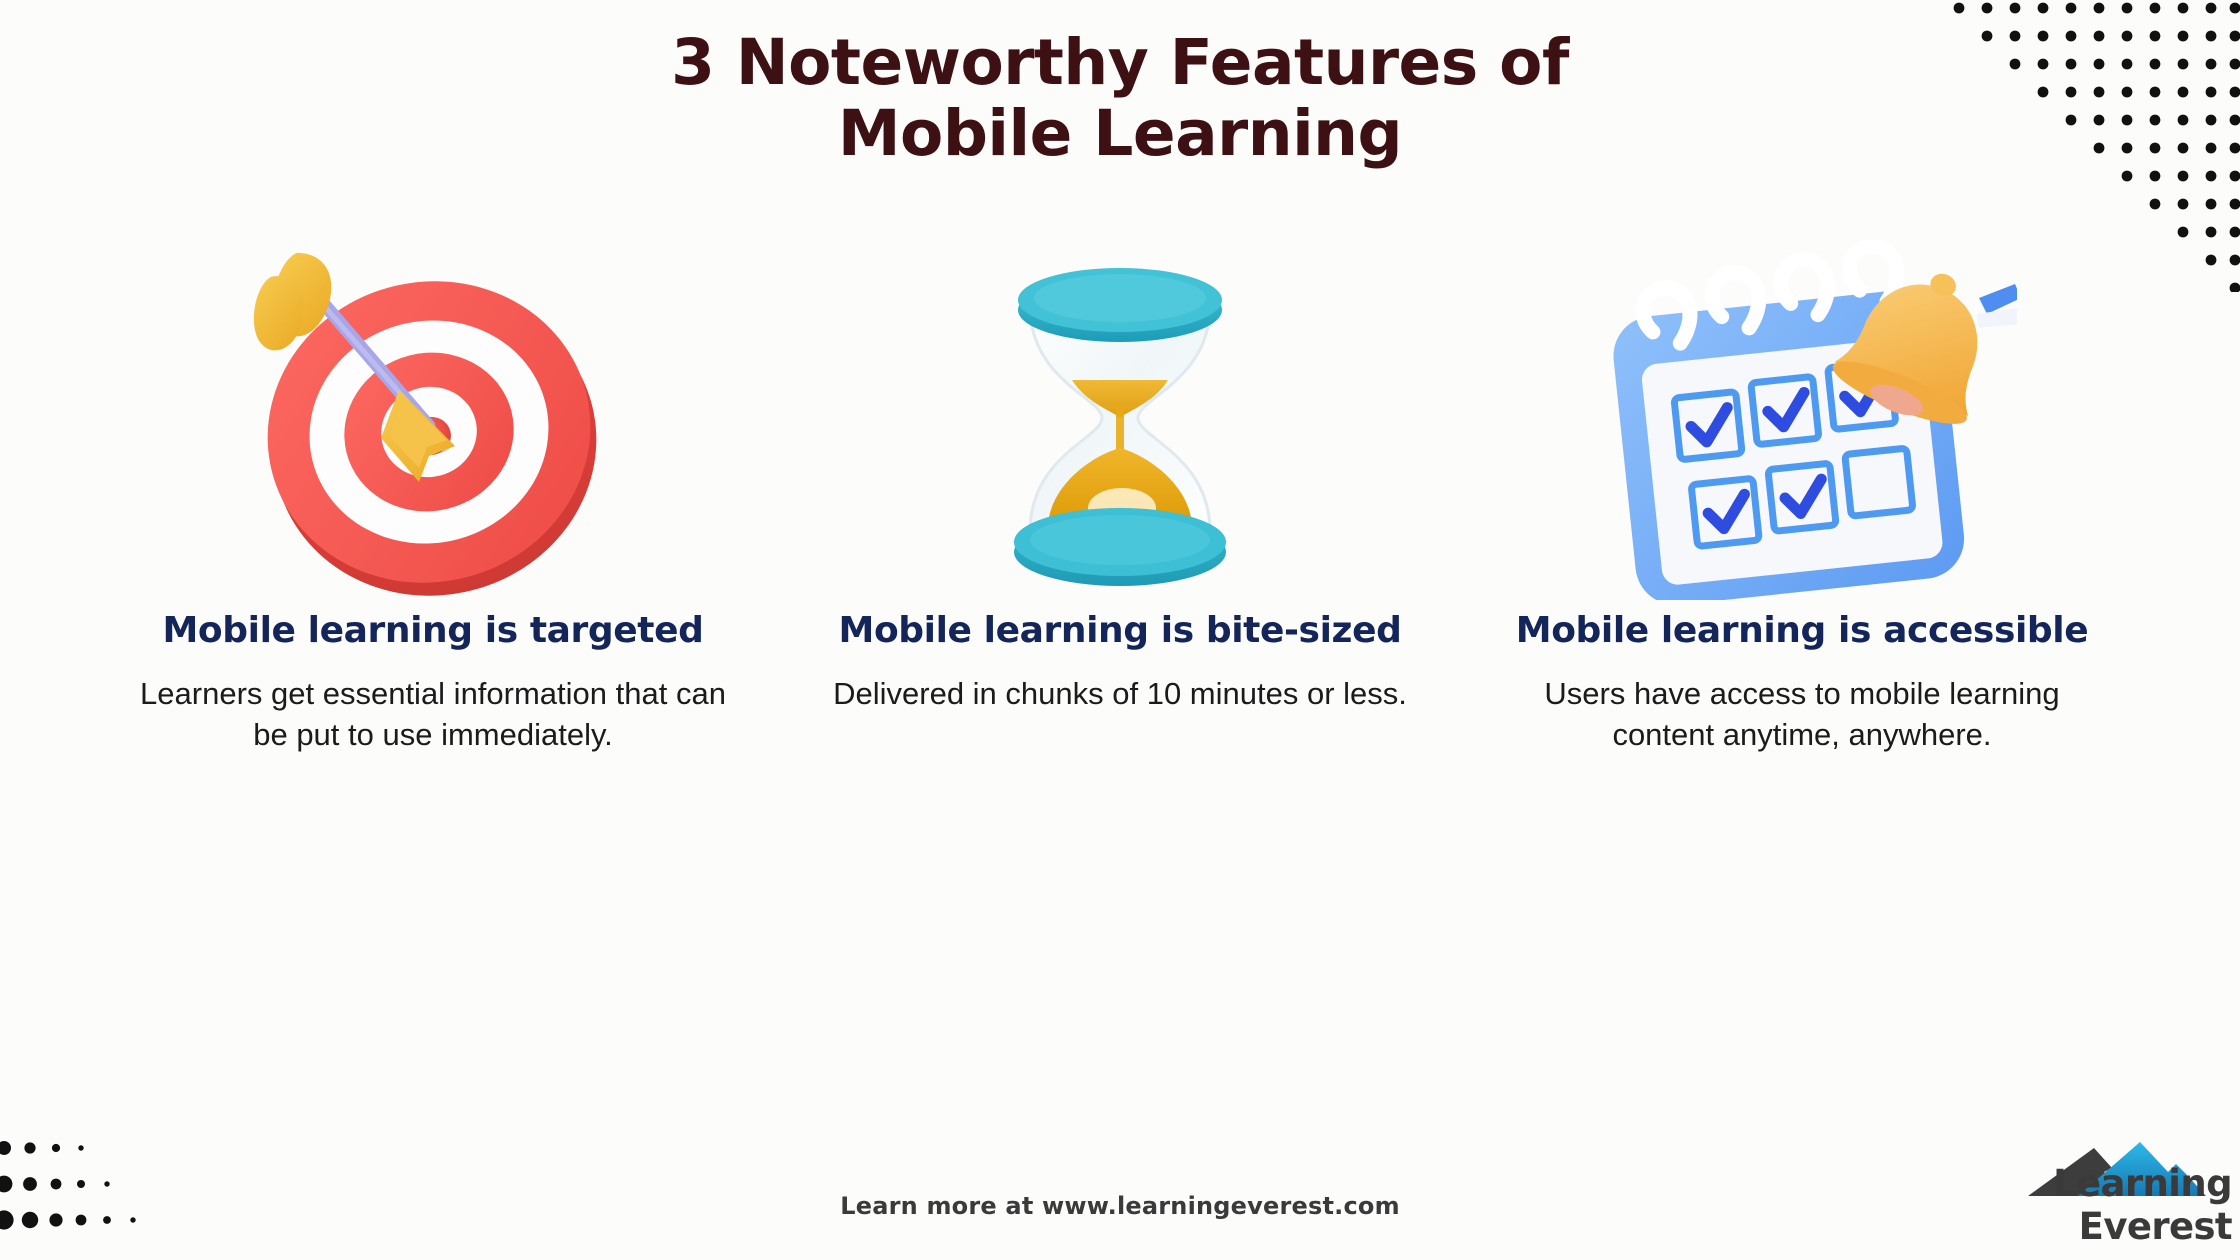  I want to click on feature-heading: Mobile learning is bite-sized, so click(1120, 630).